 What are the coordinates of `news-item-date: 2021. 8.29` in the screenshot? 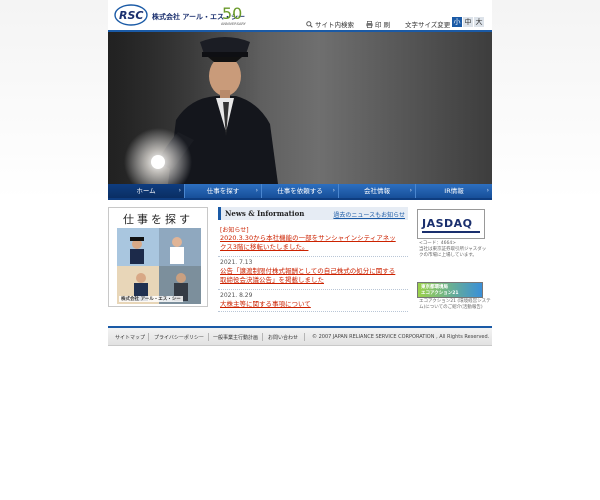 It's located at (236, 295).